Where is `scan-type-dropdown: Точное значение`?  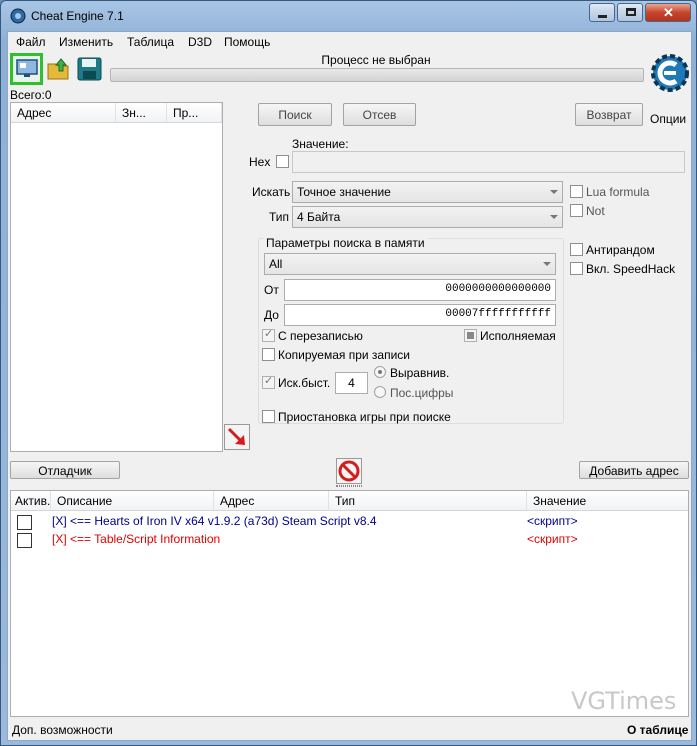 scan-type-dropdown: Точное значение is located at coordinates (427, 192).